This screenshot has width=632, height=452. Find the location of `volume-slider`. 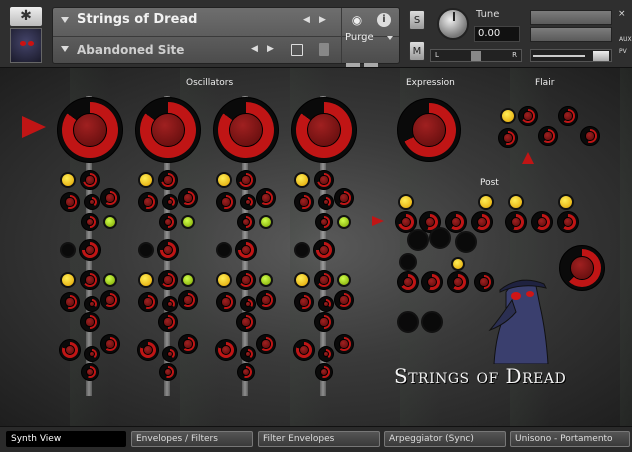

volume-slider is located at coordinates (571, 55).